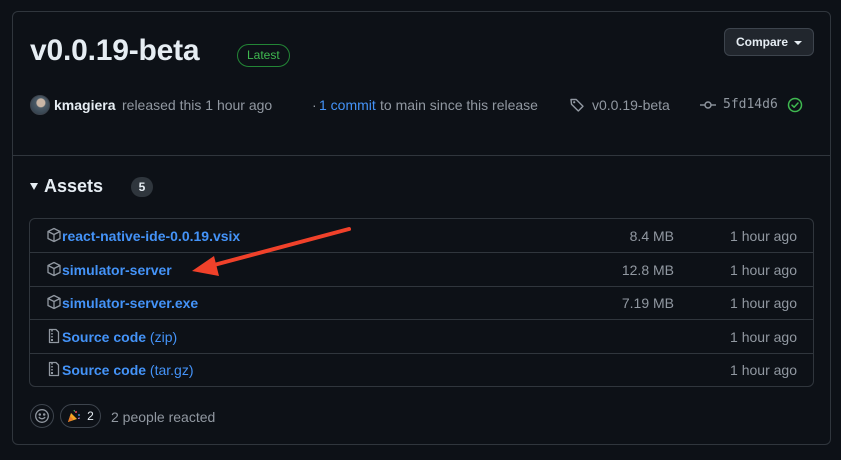 This screenshot has height=460, width=841. I want to click on git-commit-icon, so click(708, 106).